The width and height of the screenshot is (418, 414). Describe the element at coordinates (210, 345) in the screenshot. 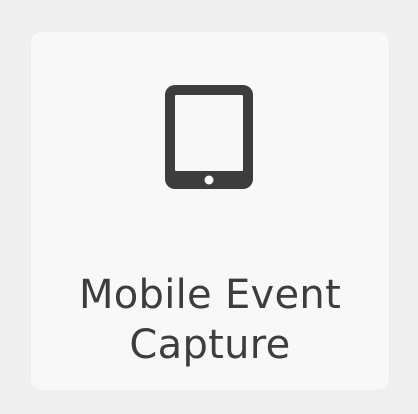

I see `tile-label-line-2: Capture` at that location.